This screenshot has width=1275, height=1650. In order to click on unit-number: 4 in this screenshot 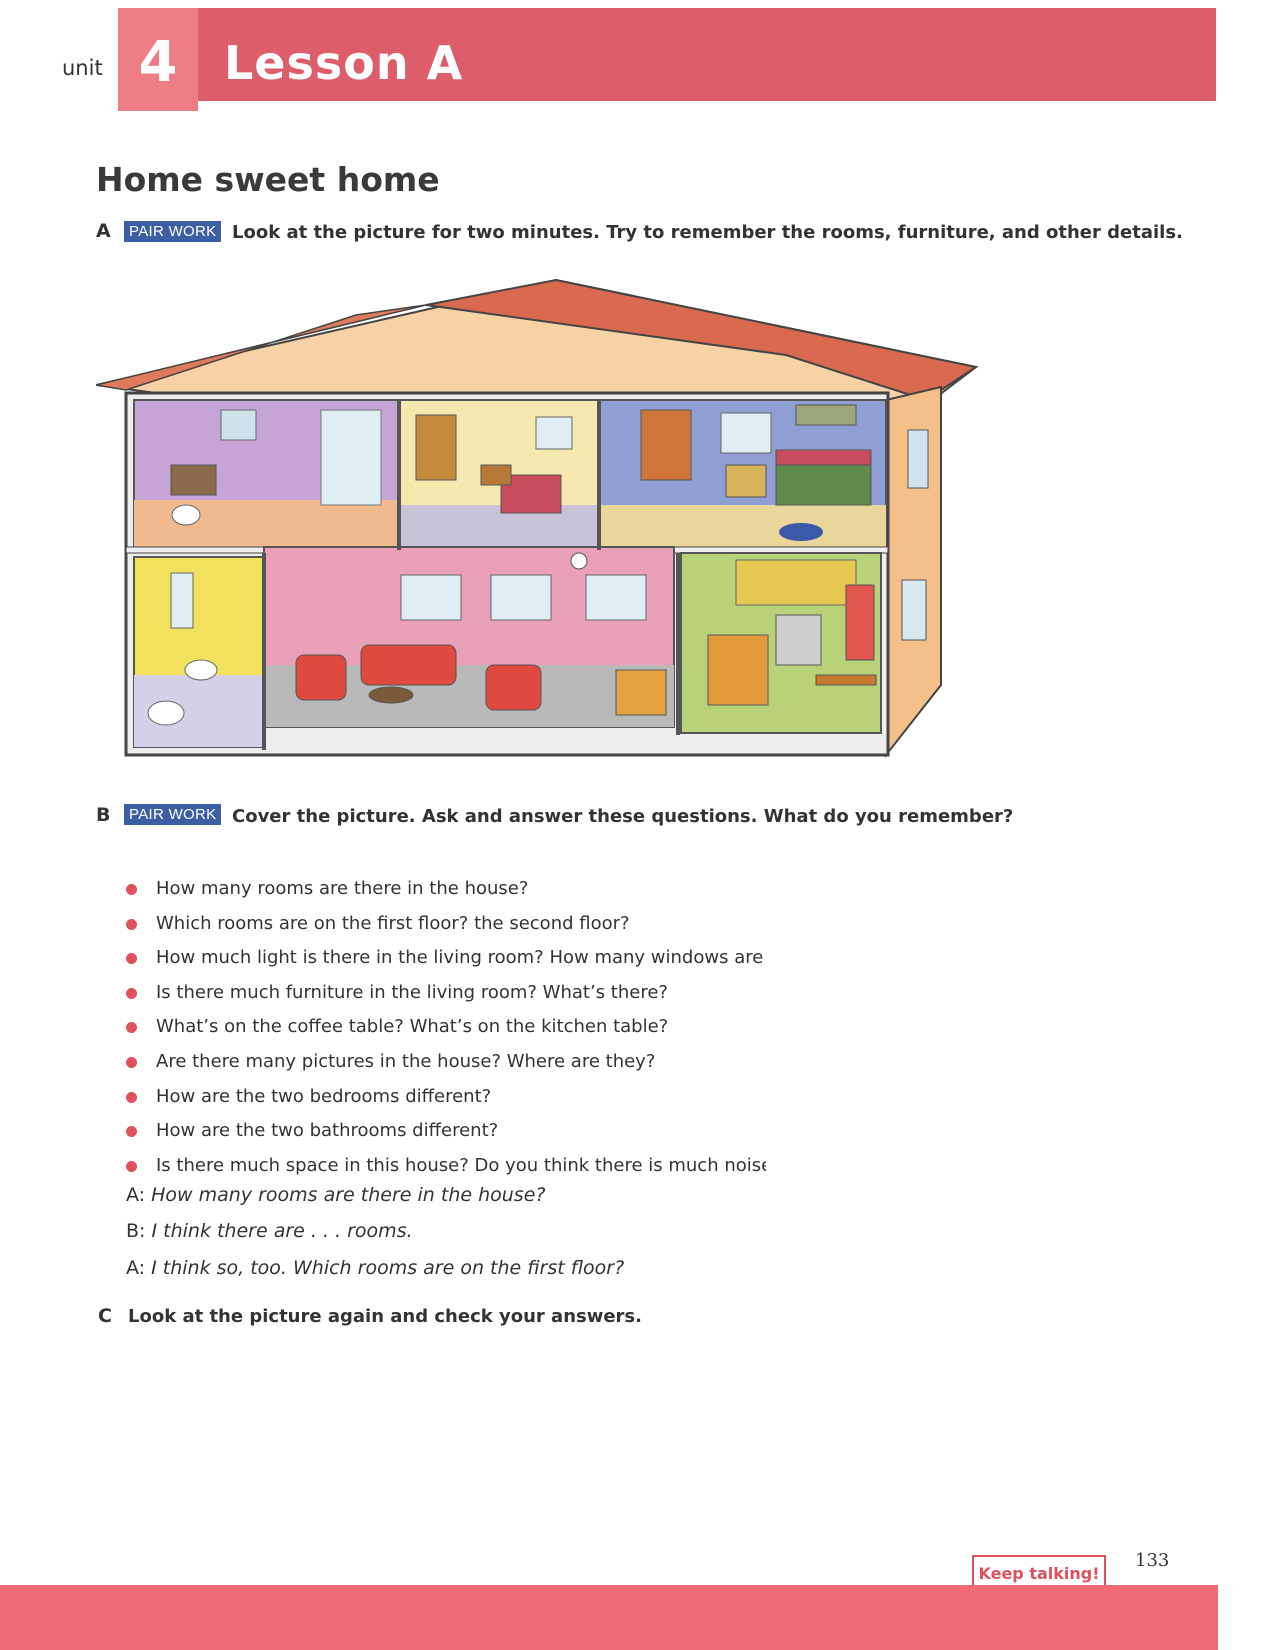, I will do `click(158, 62)`.